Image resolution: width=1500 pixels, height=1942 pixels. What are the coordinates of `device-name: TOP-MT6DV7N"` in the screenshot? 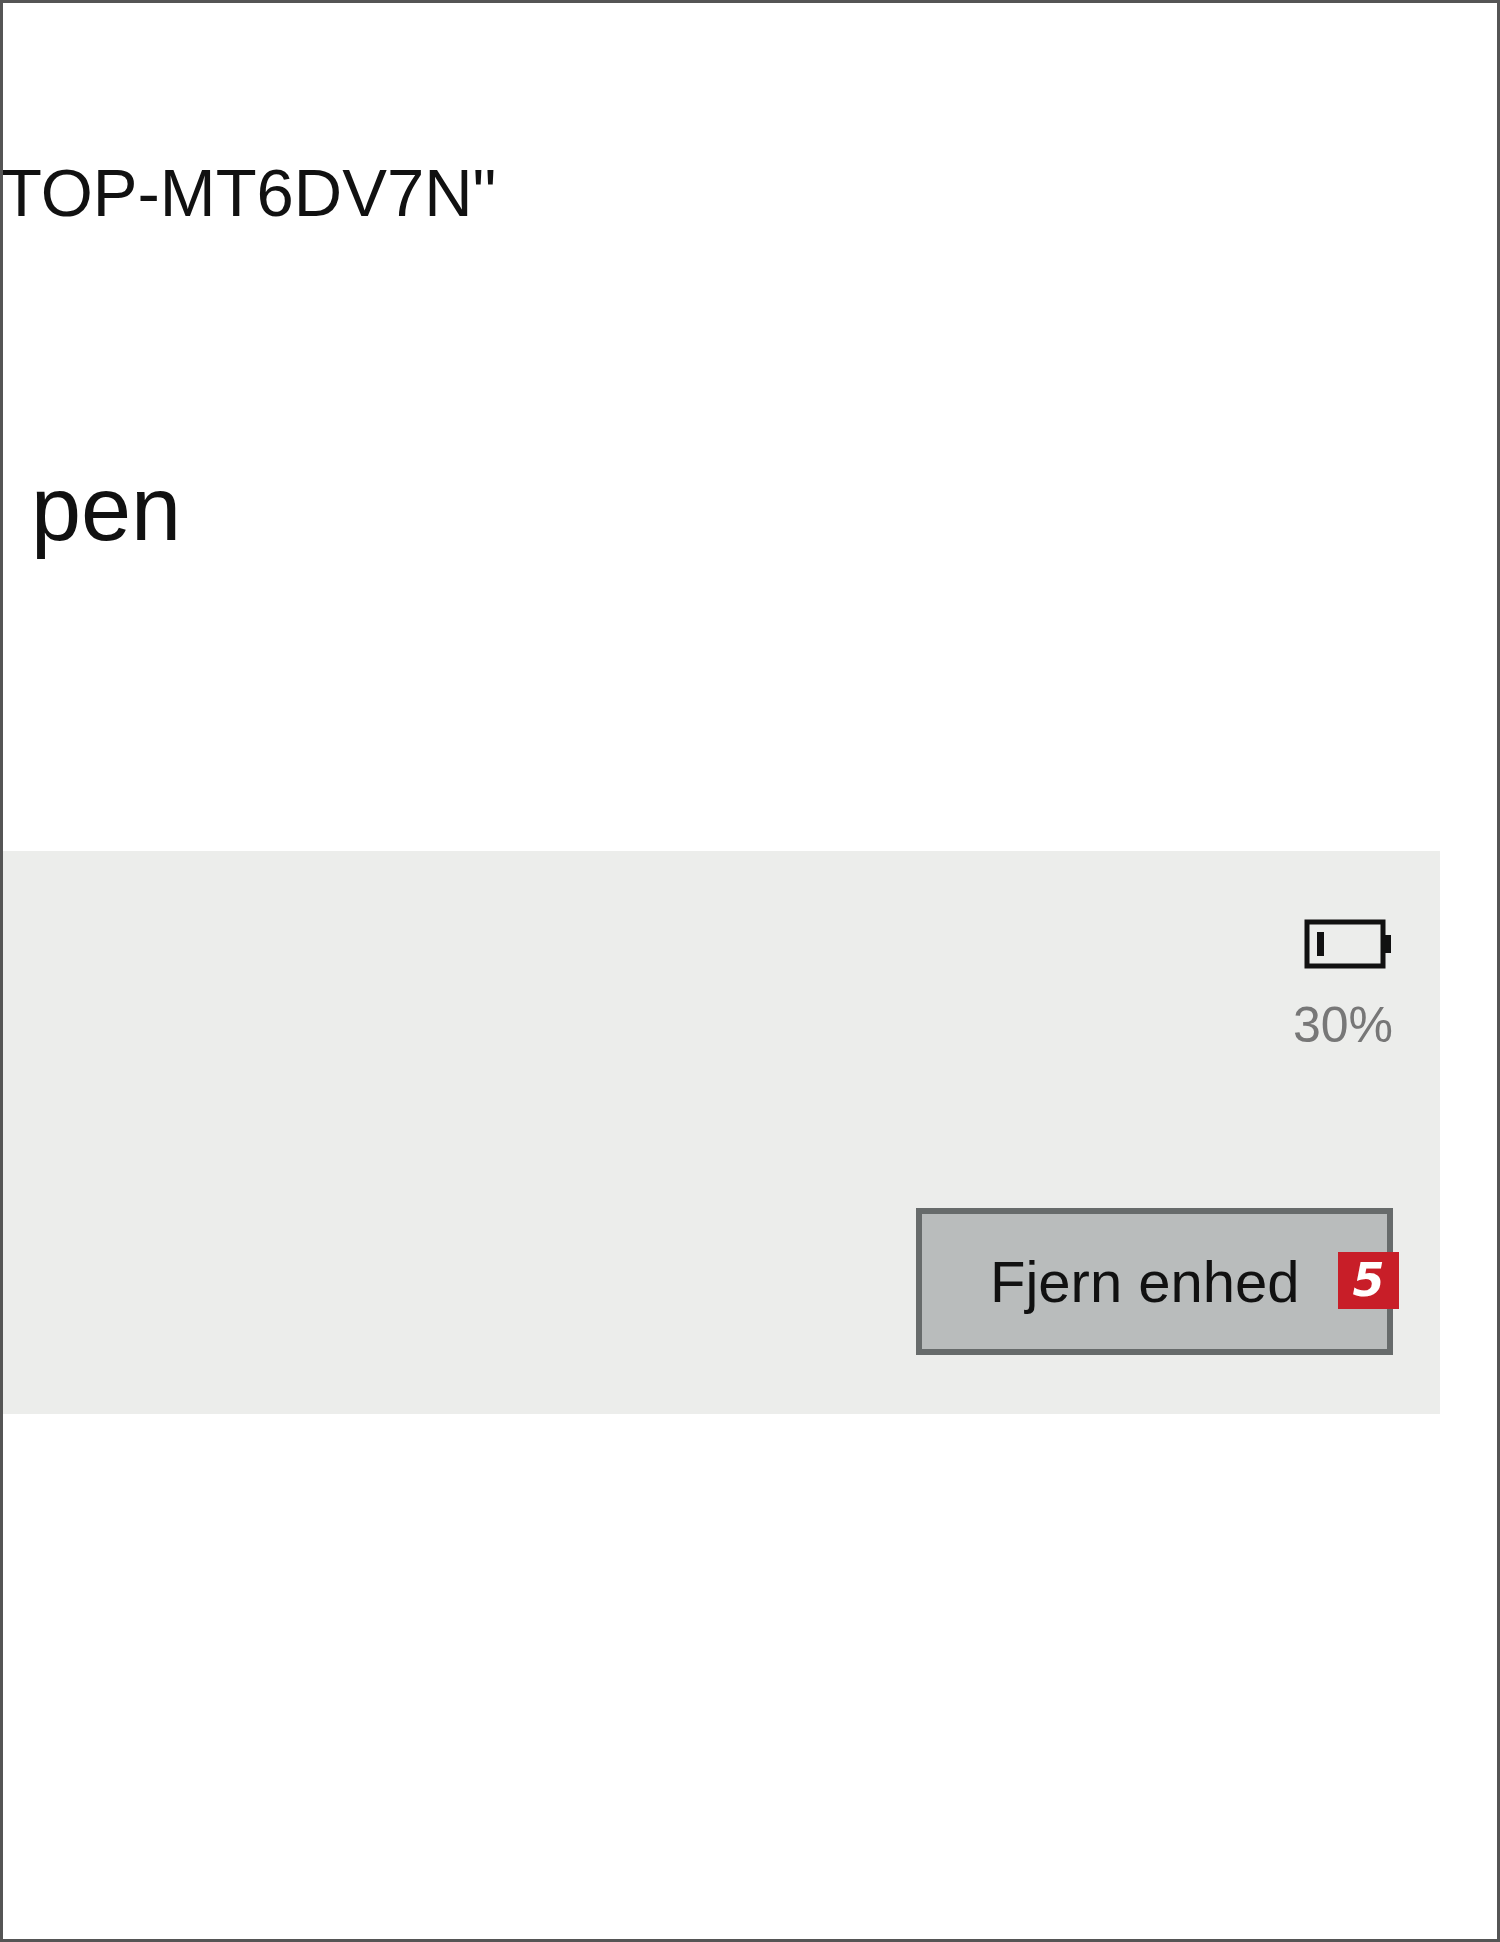 It's located at (250, 193).